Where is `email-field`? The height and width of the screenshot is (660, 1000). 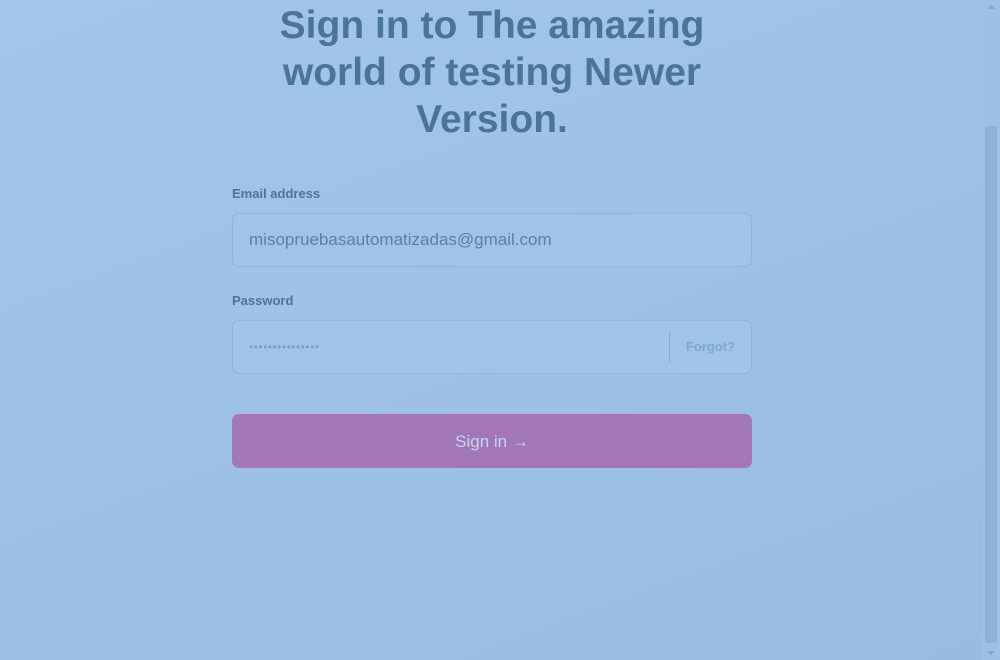
email-field is located at coordinates (492, 240).